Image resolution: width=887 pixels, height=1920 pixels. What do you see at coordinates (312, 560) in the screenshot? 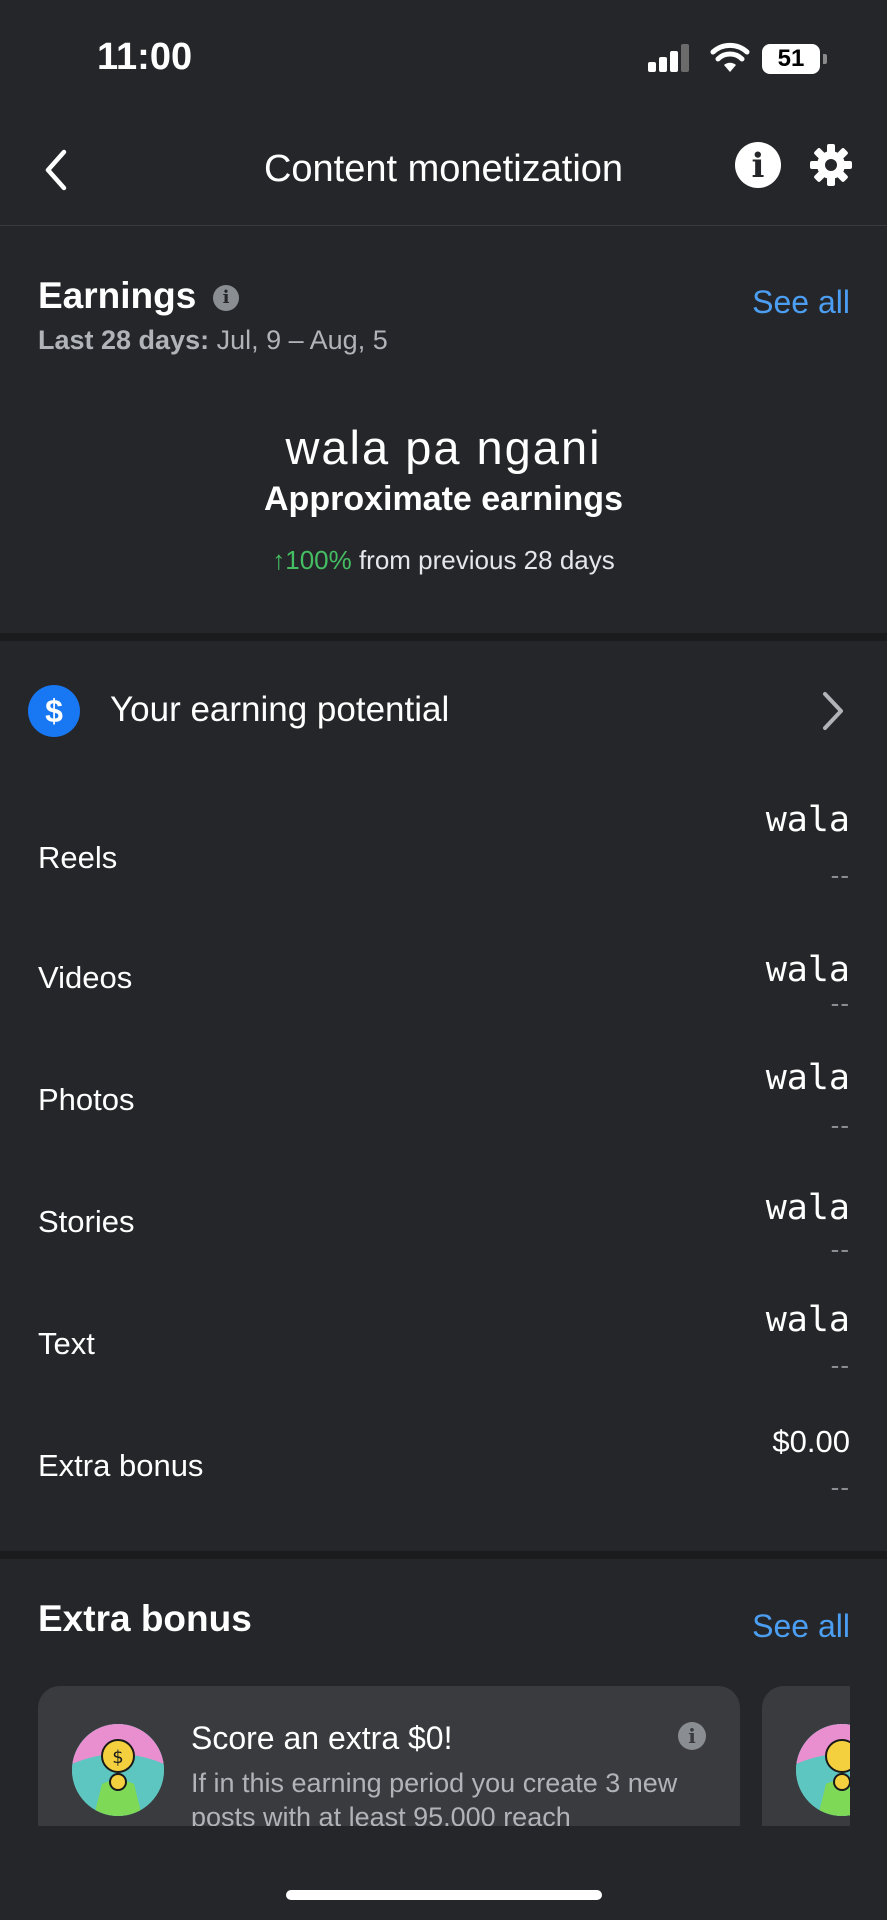
I see `change-percent: ↑100%` at bounding box center [312, 560].